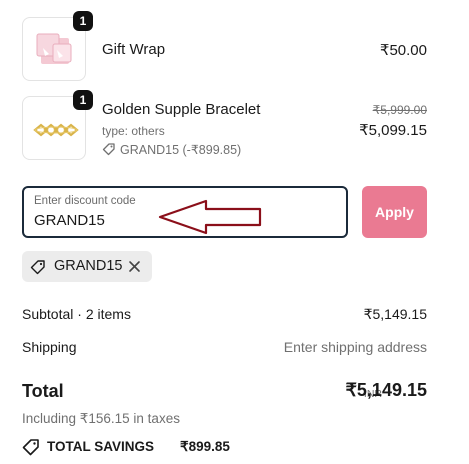 Image resolution: width=469 pixels, height=464 pixels. Describe the element at coordinates (101, 418) in the screenshot. I see `taxes-note: Including ₹156.15 in taxes` at that location.